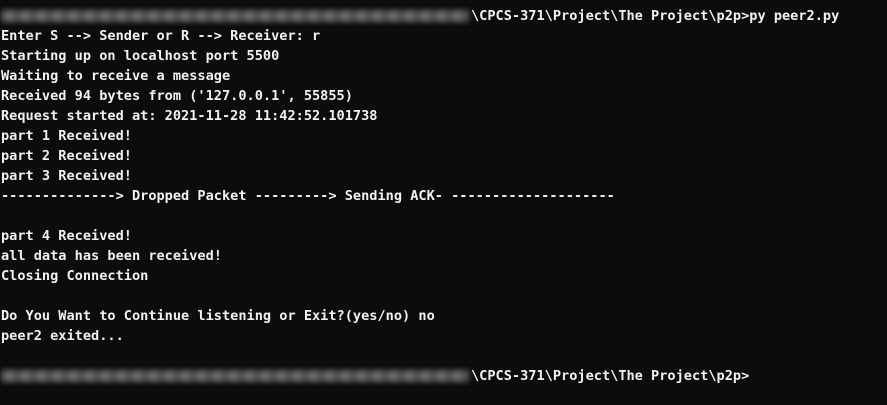 This screenshot has height=405, width=887. What do you see at coordinates (66, 136) in the screenshot?
I see `output-line-part-1: part 1 Received!` at bounding box center [66, 136].